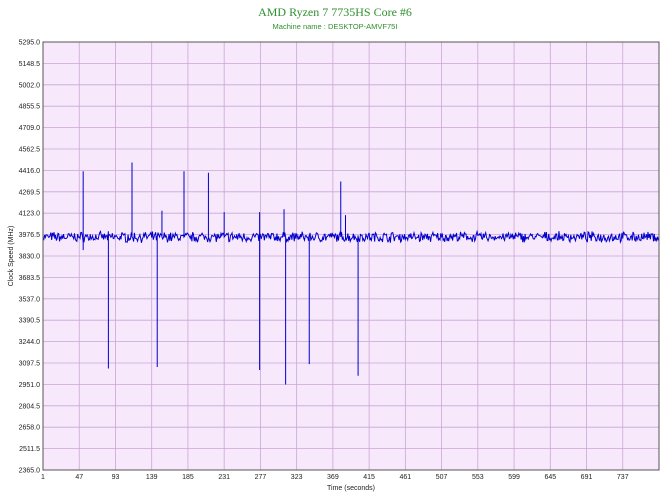 This screenshot has width=670, height=503. What do you see at coordinates (30, 278) in the screenshot?
I see `y-tick-label: 3683.5` at bounding box center [30, 278].